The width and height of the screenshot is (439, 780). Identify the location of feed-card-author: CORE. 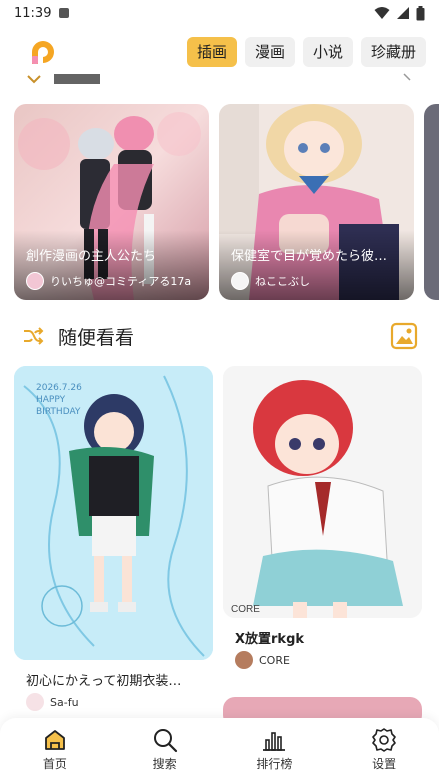
(262, 660).